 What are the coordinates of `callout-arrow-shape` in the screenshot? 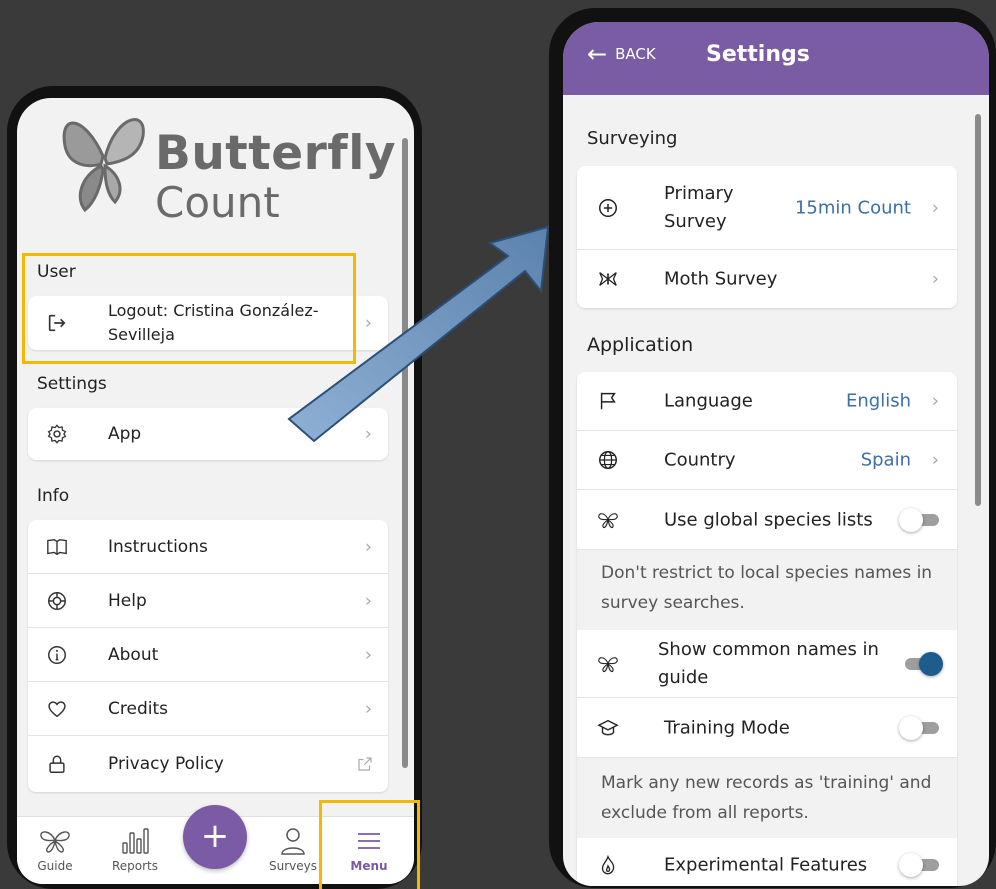 It's located at (418, 334).